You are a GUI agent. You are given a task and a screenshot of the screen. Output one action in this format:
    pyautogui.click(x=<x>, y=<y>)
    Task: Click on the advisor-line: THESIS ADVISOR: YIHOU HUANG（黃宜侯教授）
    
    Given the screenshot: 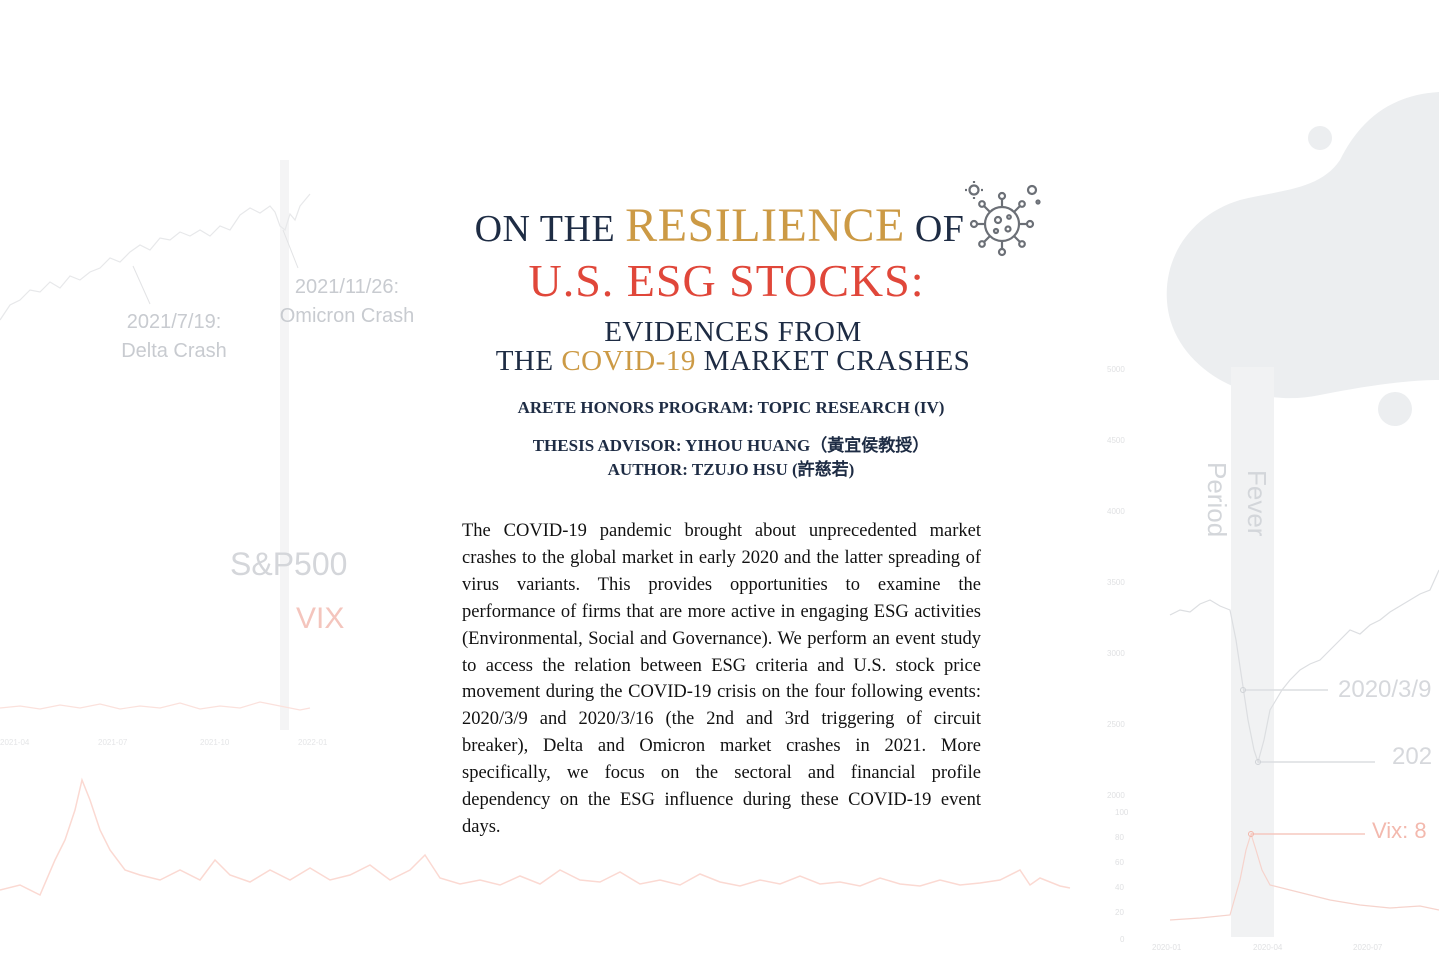 What is the action you would take?
    pyautogui.click(x=731, y=445)
    